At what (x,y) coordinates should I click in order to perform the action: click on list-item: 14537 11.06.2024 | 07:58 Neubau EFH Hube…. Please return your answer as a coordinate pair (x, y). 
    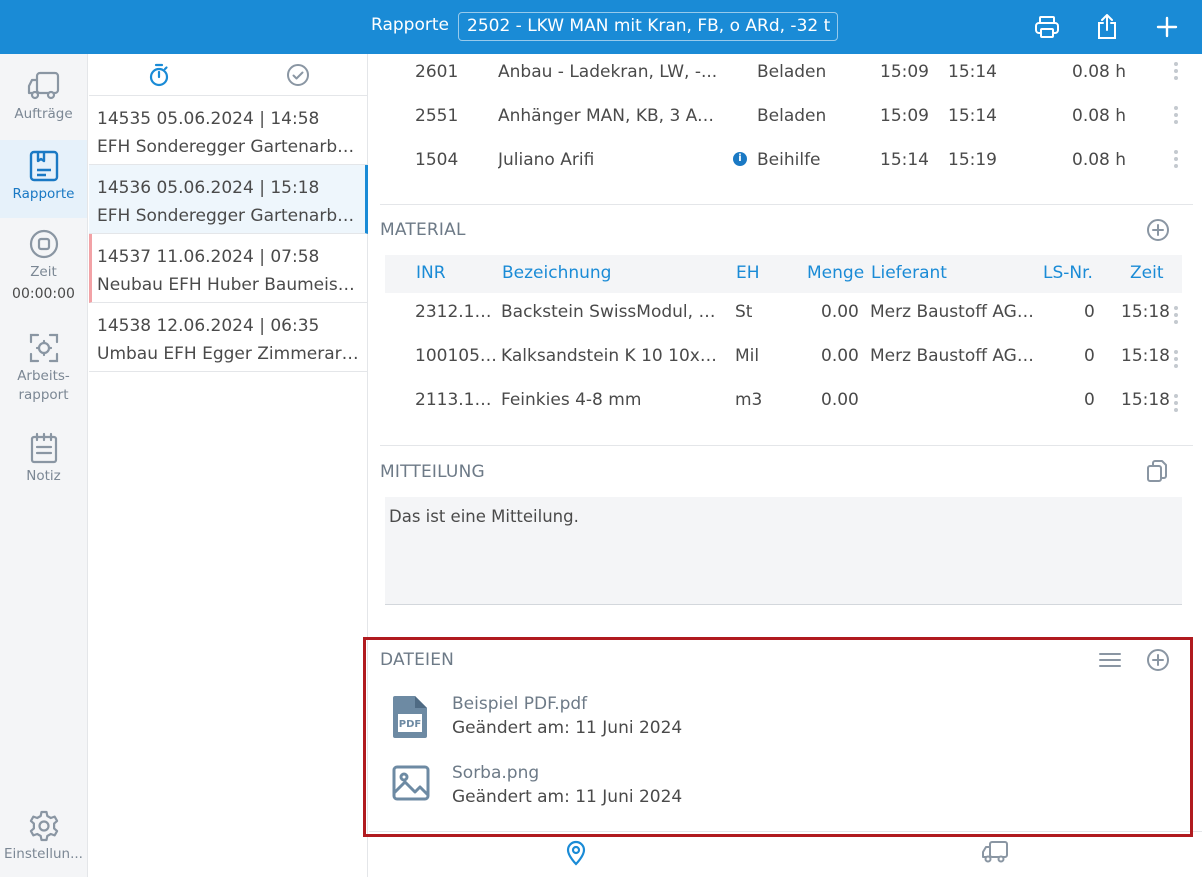
    Looking at the image, I should click on (228, 268).